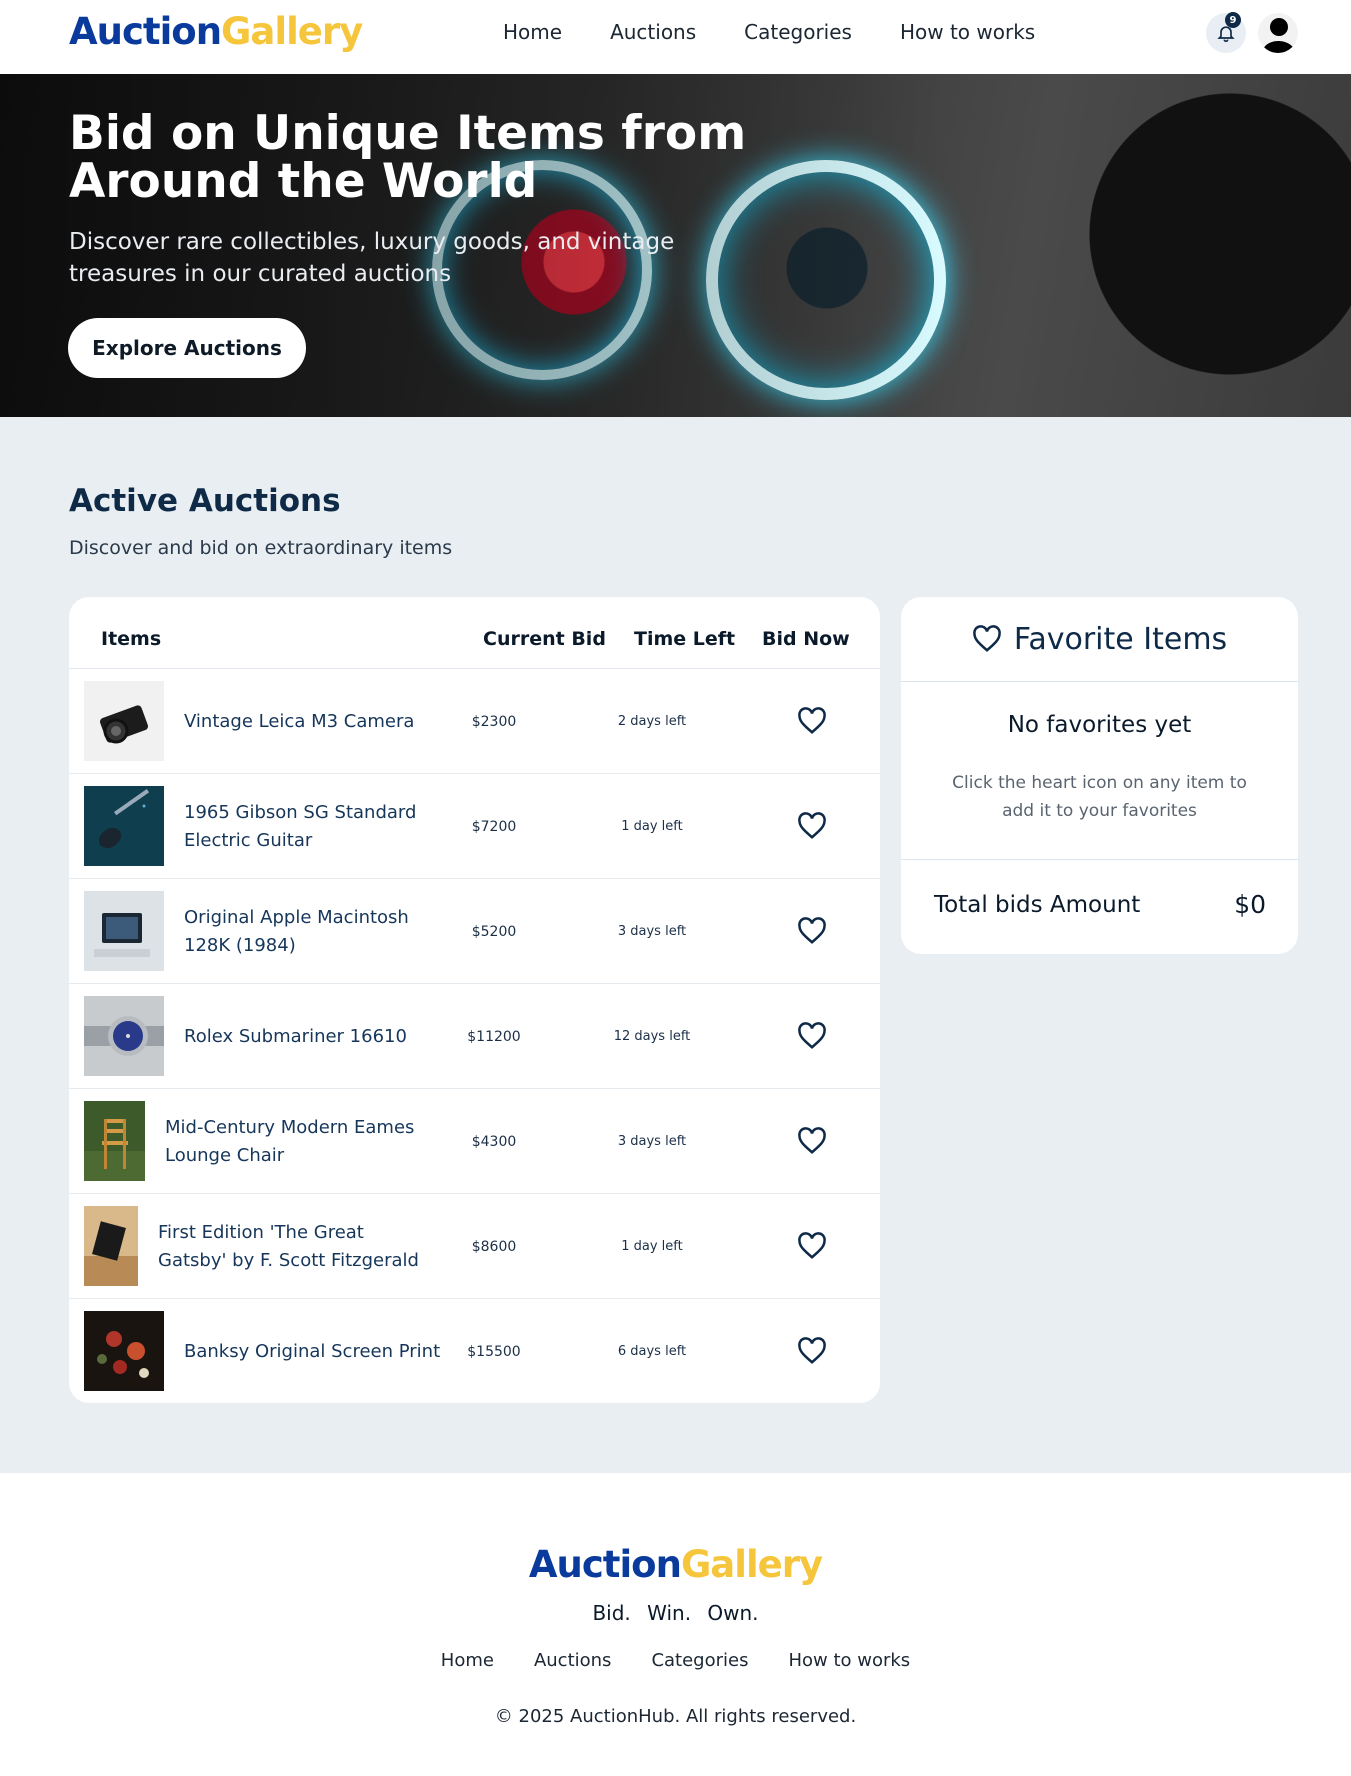 This screenshot has height=1776, width=1351. I want to click on book-thumbnail, so click(111, 1246).